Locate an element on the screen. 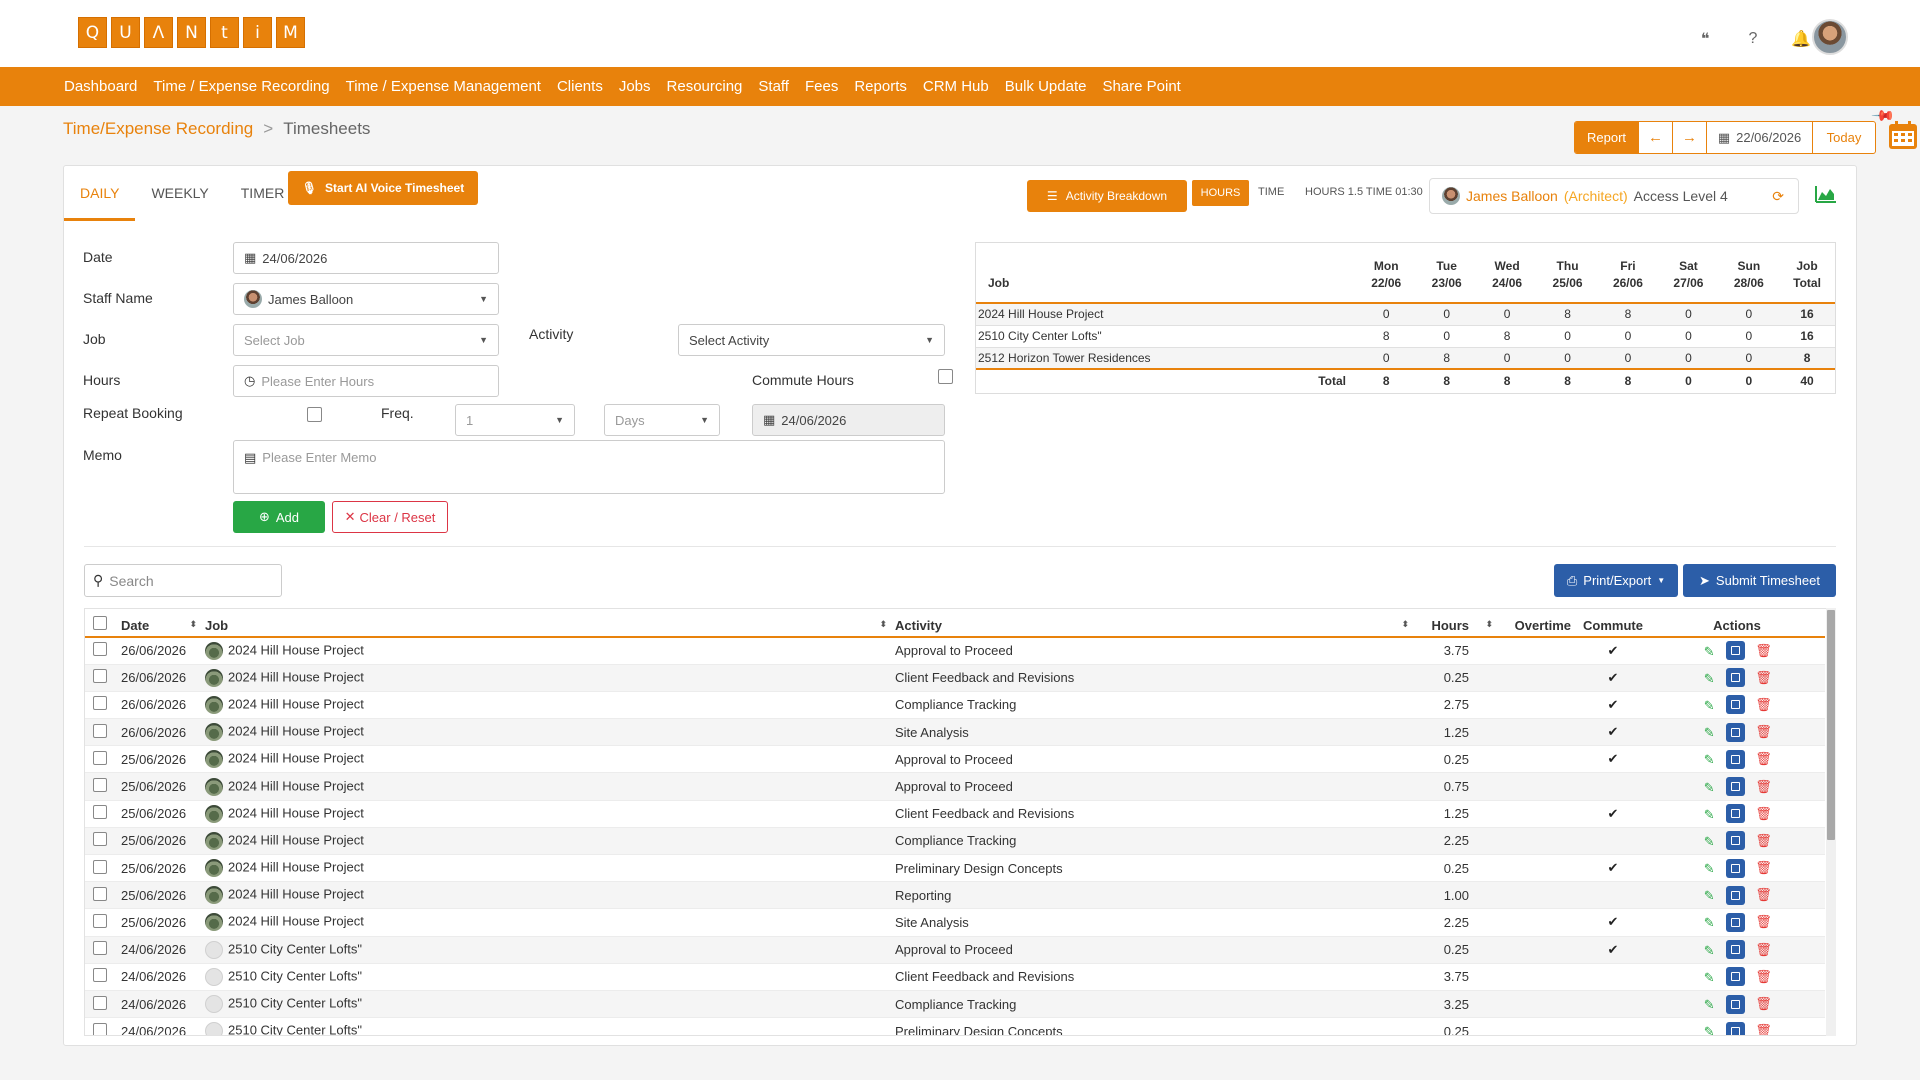 The width and height of the screenshot is (1920, 1080). staff-name-select: James Balloon ▼ is located at coordinates (366, 299).